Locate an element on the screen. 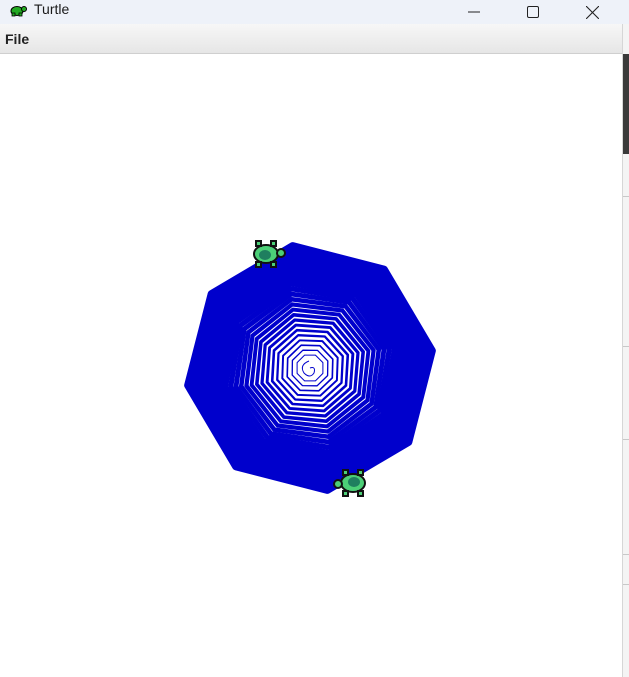 This screenshot has width=629, height=677. title-bar: Turtle is located at coordinates (314, 12).